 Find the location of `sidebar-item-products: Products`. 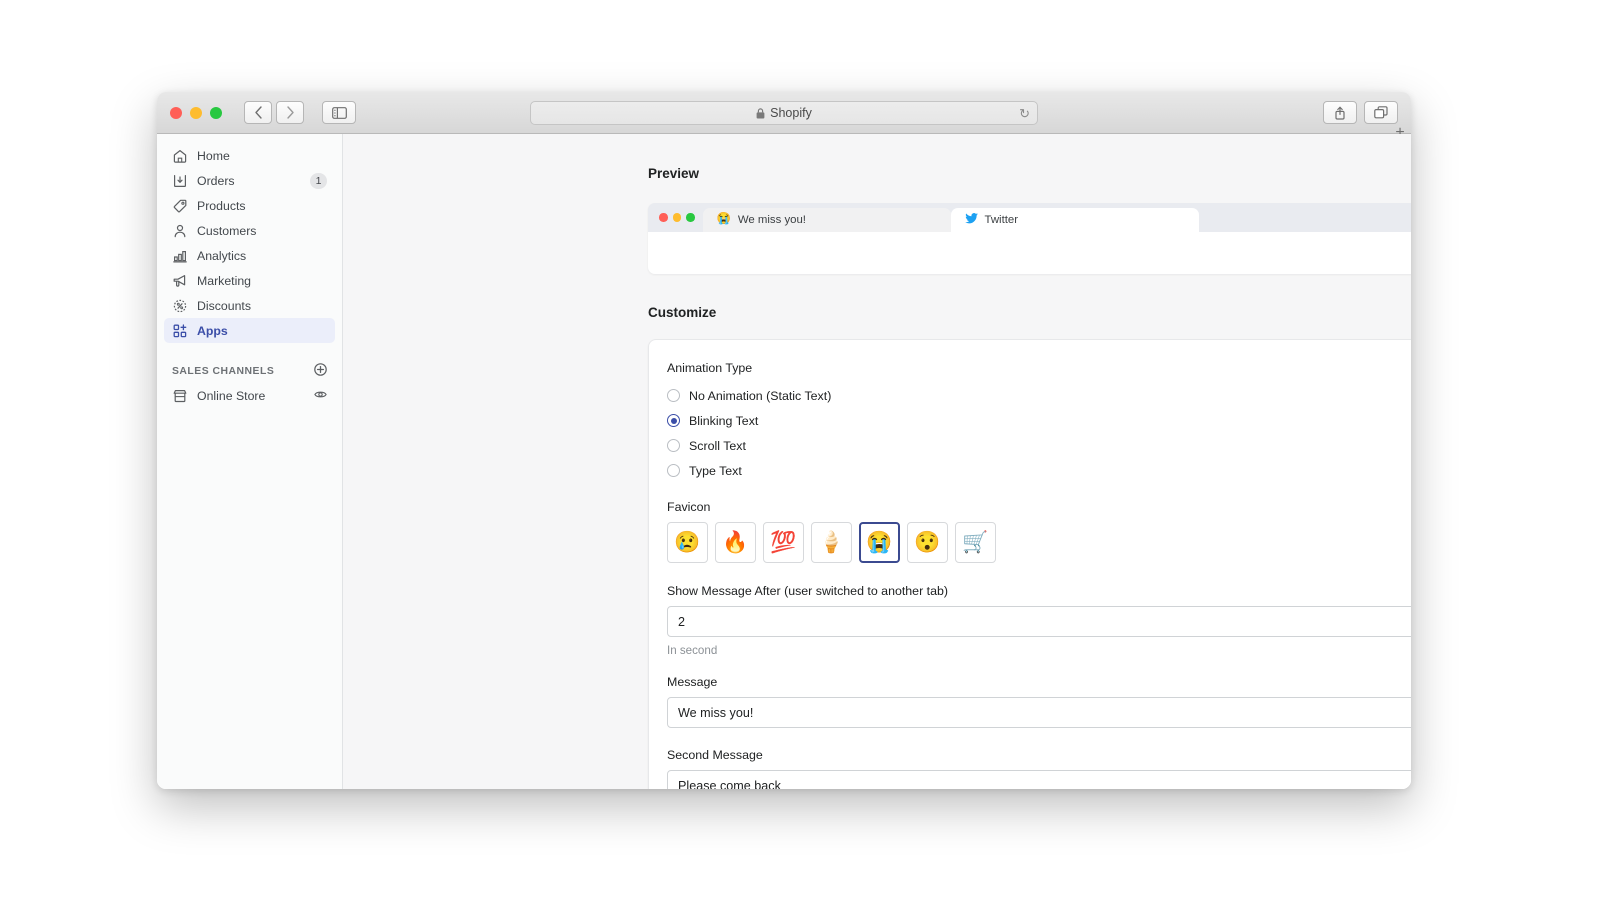

sidebar-item-products: Products is located at coordinates (249, 205).